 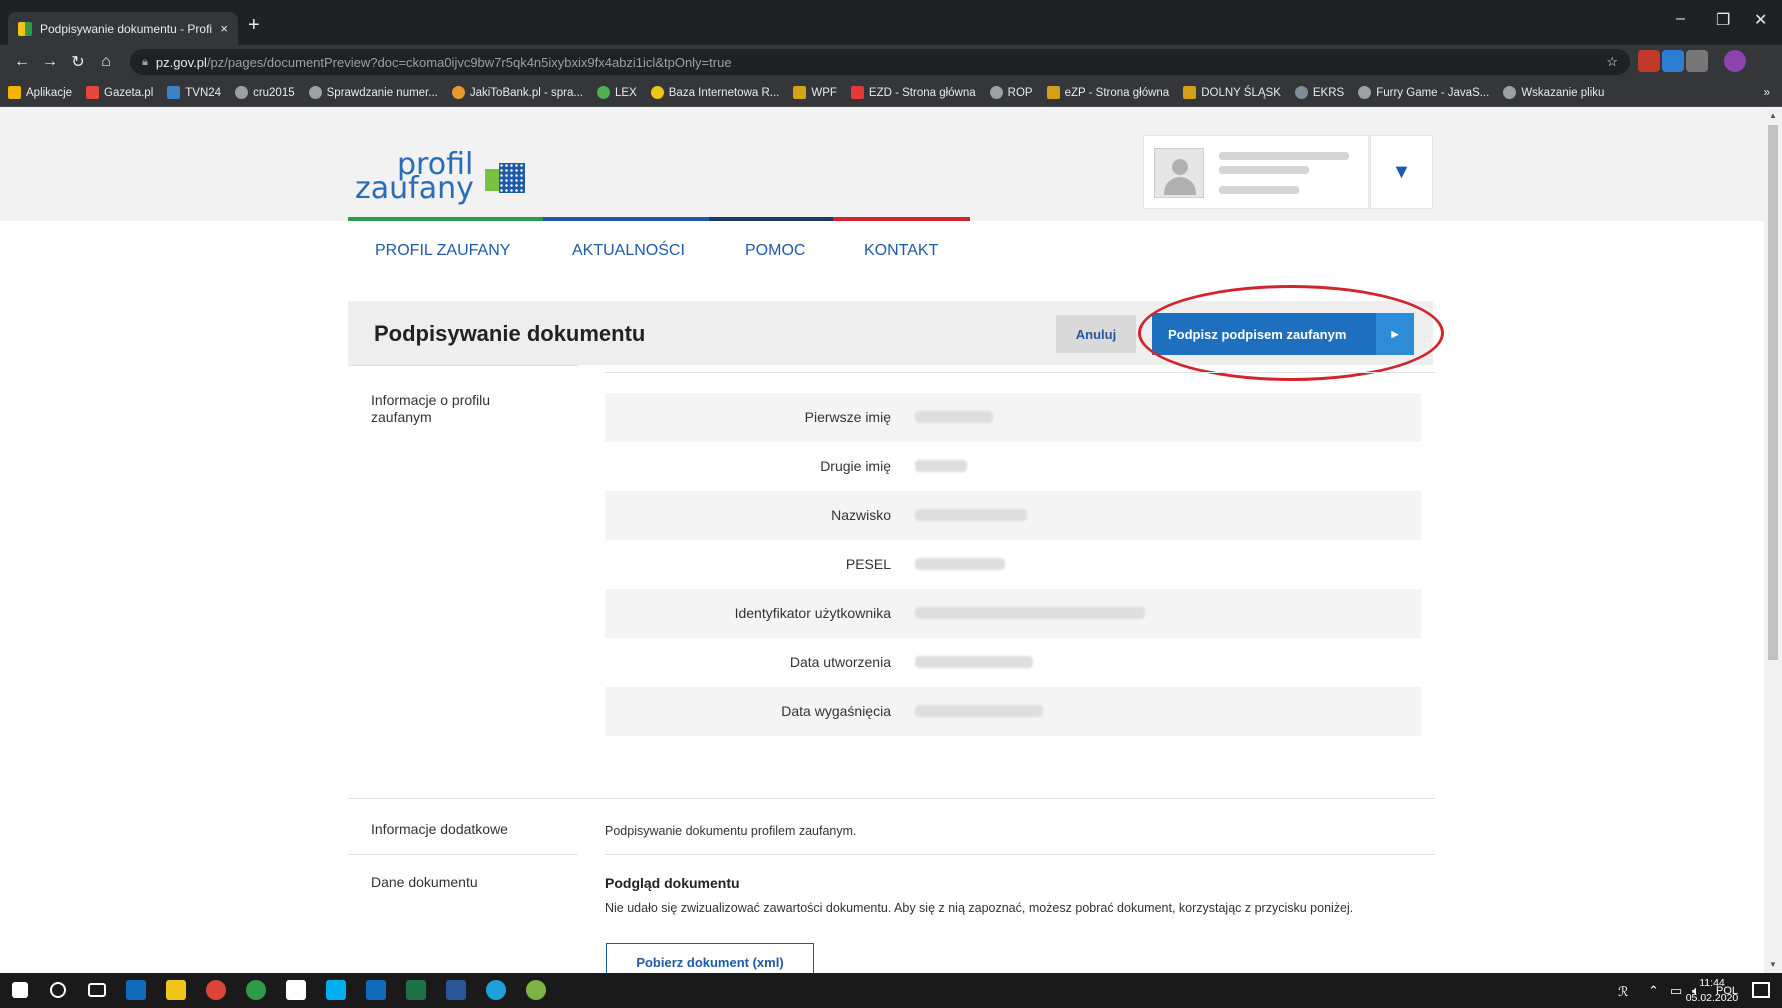 What do you see at coordinates (22, 62) in the screenshot?
I see `back-icon: ←` at bounding box center [22, 62].